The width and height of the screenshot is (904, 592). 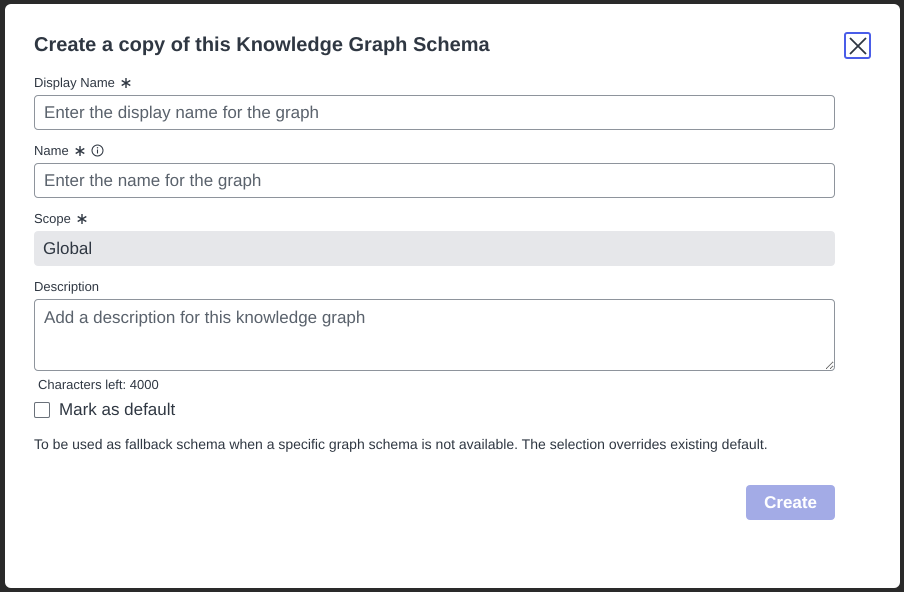 I want to click on text-input-field: Enter the display name for the graph, so click(x=434, y=112).